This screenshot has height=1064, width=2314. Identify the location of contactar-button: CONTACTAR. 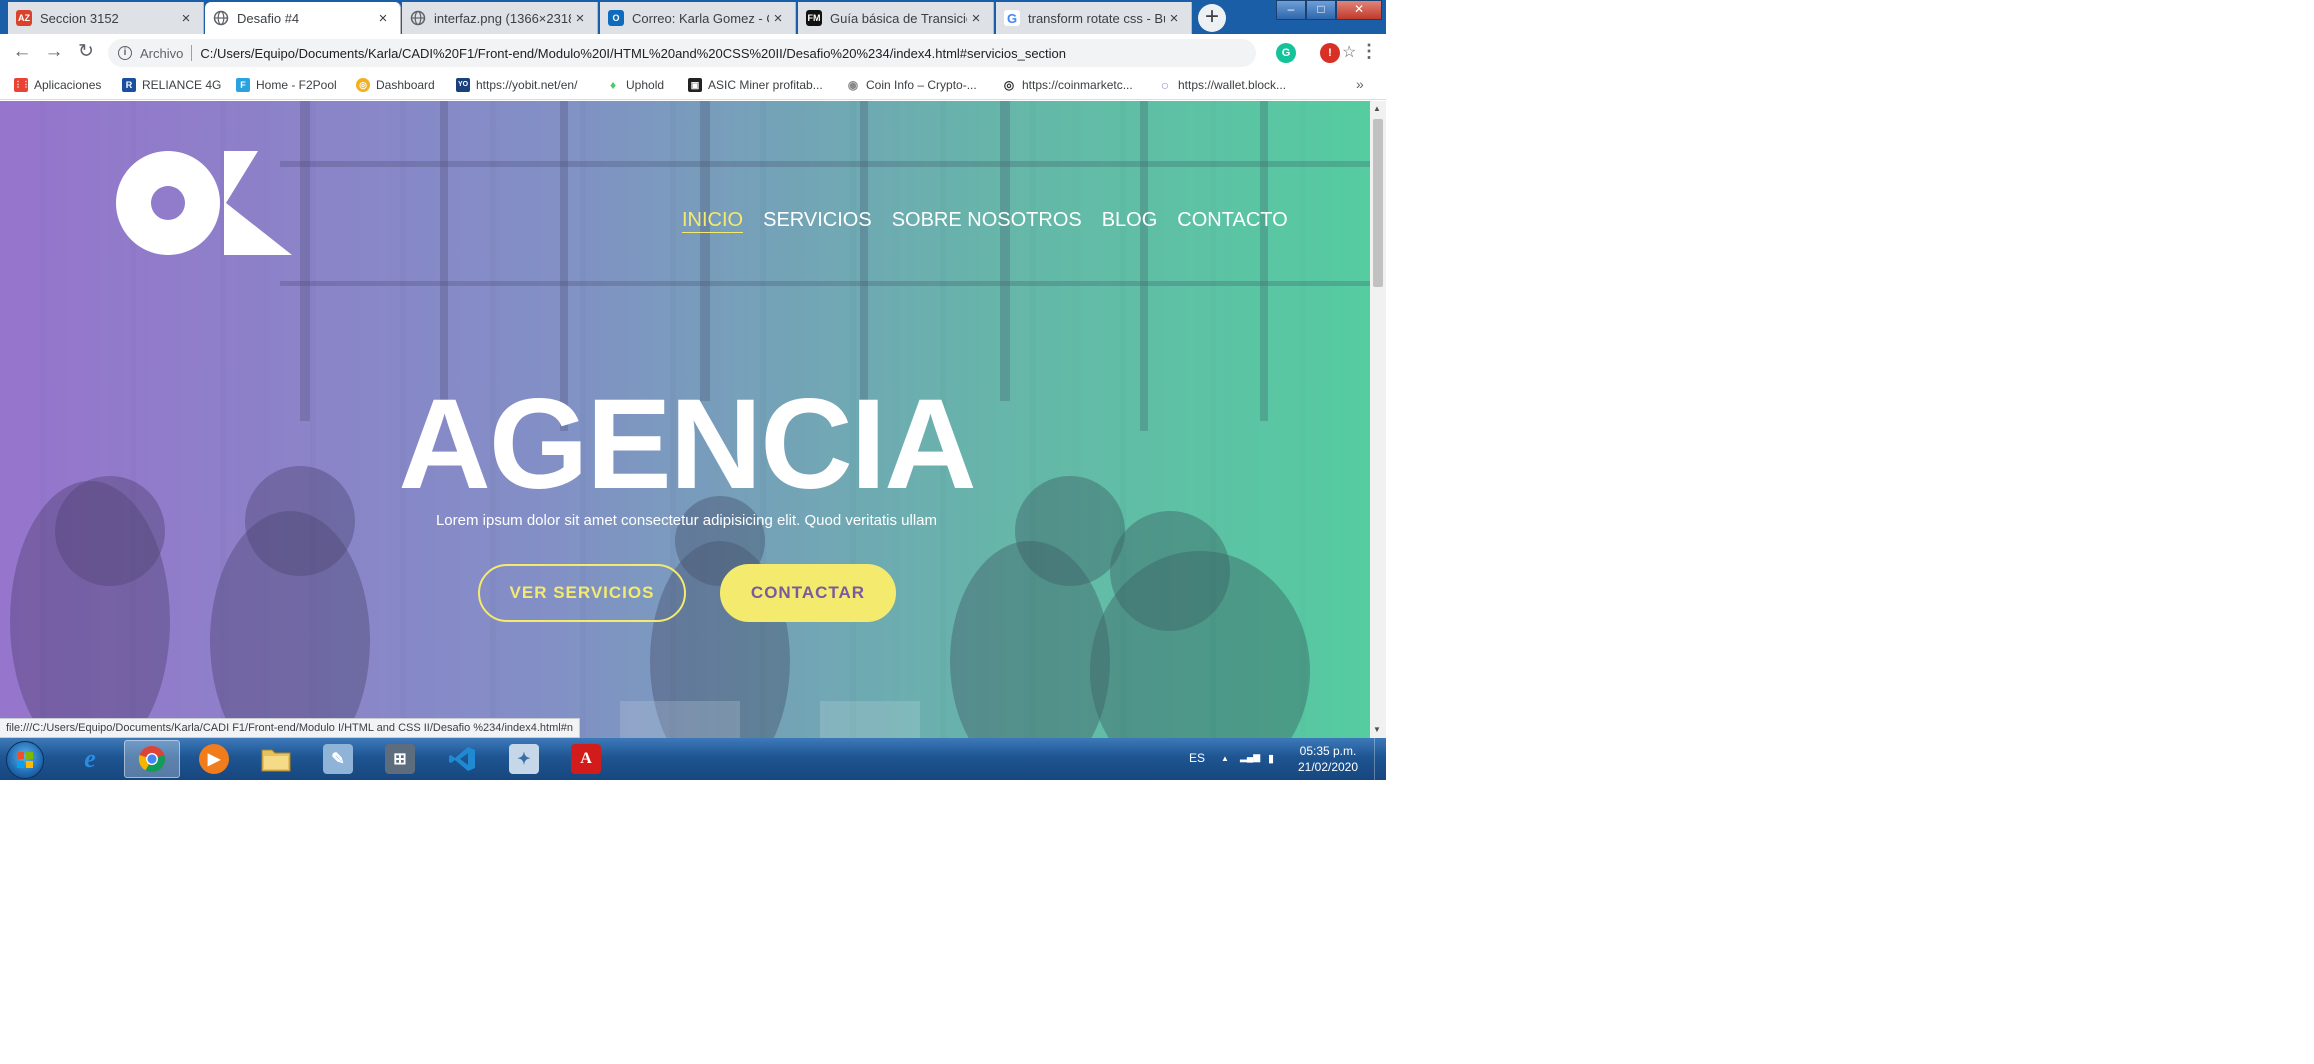
(808, 593).